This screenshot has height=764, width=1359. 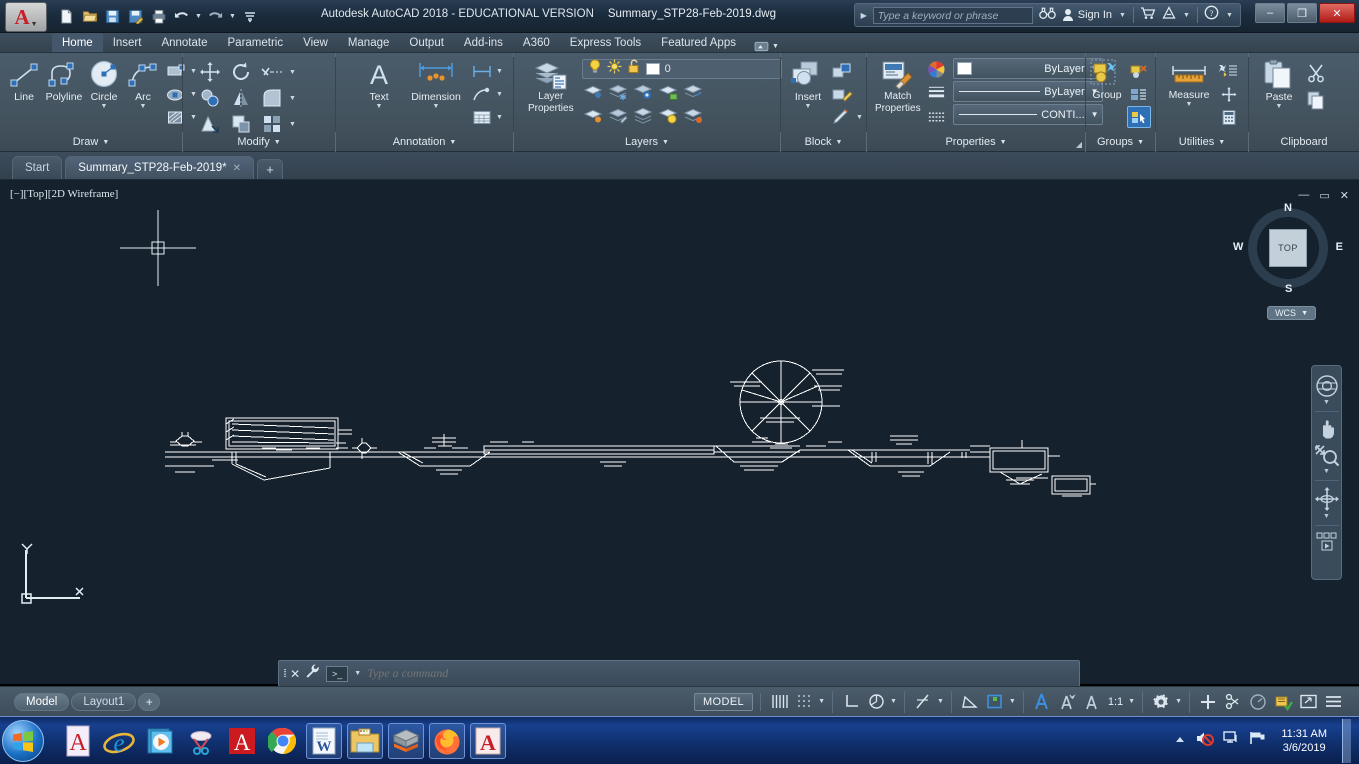 What do you see at coordinates (1279, 106) in the screenshot?
I see `paste-dropdown-icon: ▼` at bounding box center [1279, 106].